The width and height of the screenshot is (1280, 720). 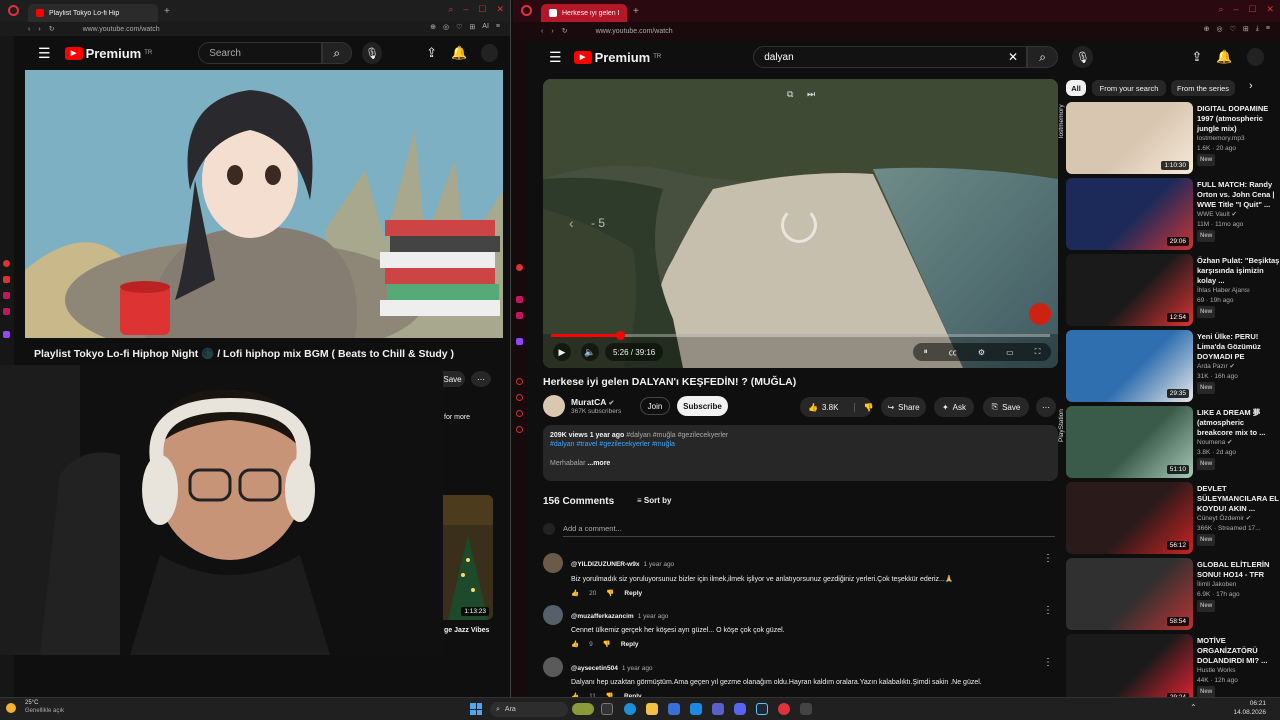 I want to click on weather-temp: 25°C, so click(x=31, y=703).